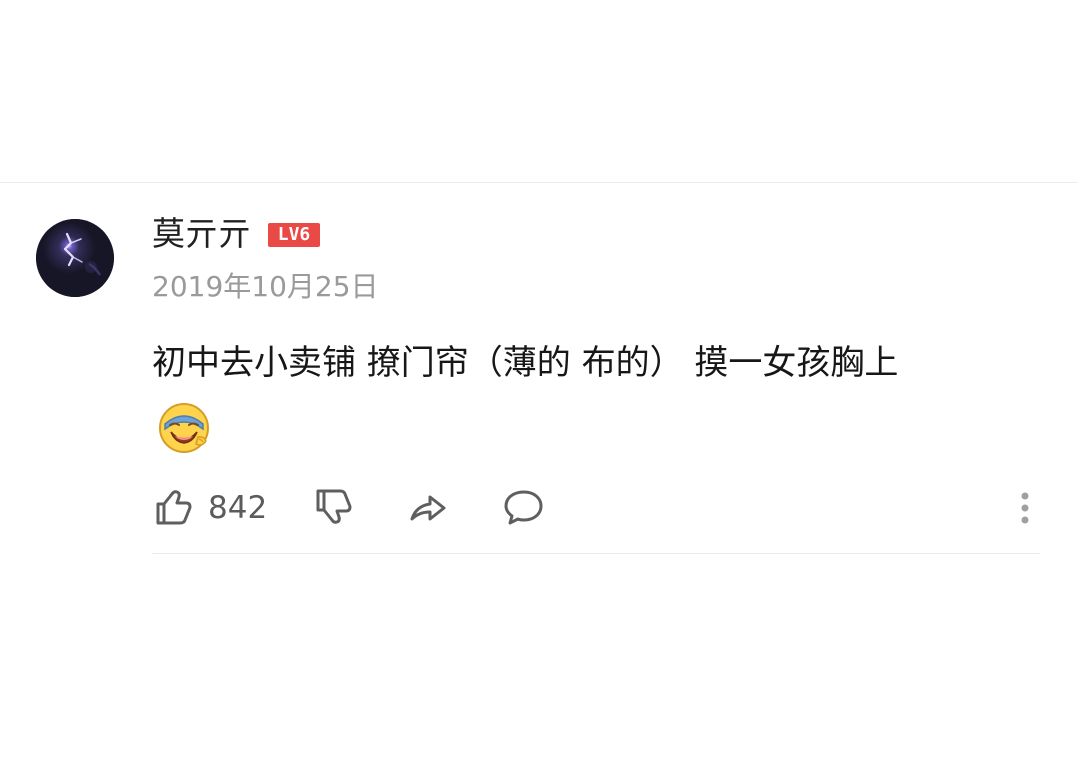 The width and height of the screenshot is (1078, 774). I want to click on bottom-divider, so click(596, 553).